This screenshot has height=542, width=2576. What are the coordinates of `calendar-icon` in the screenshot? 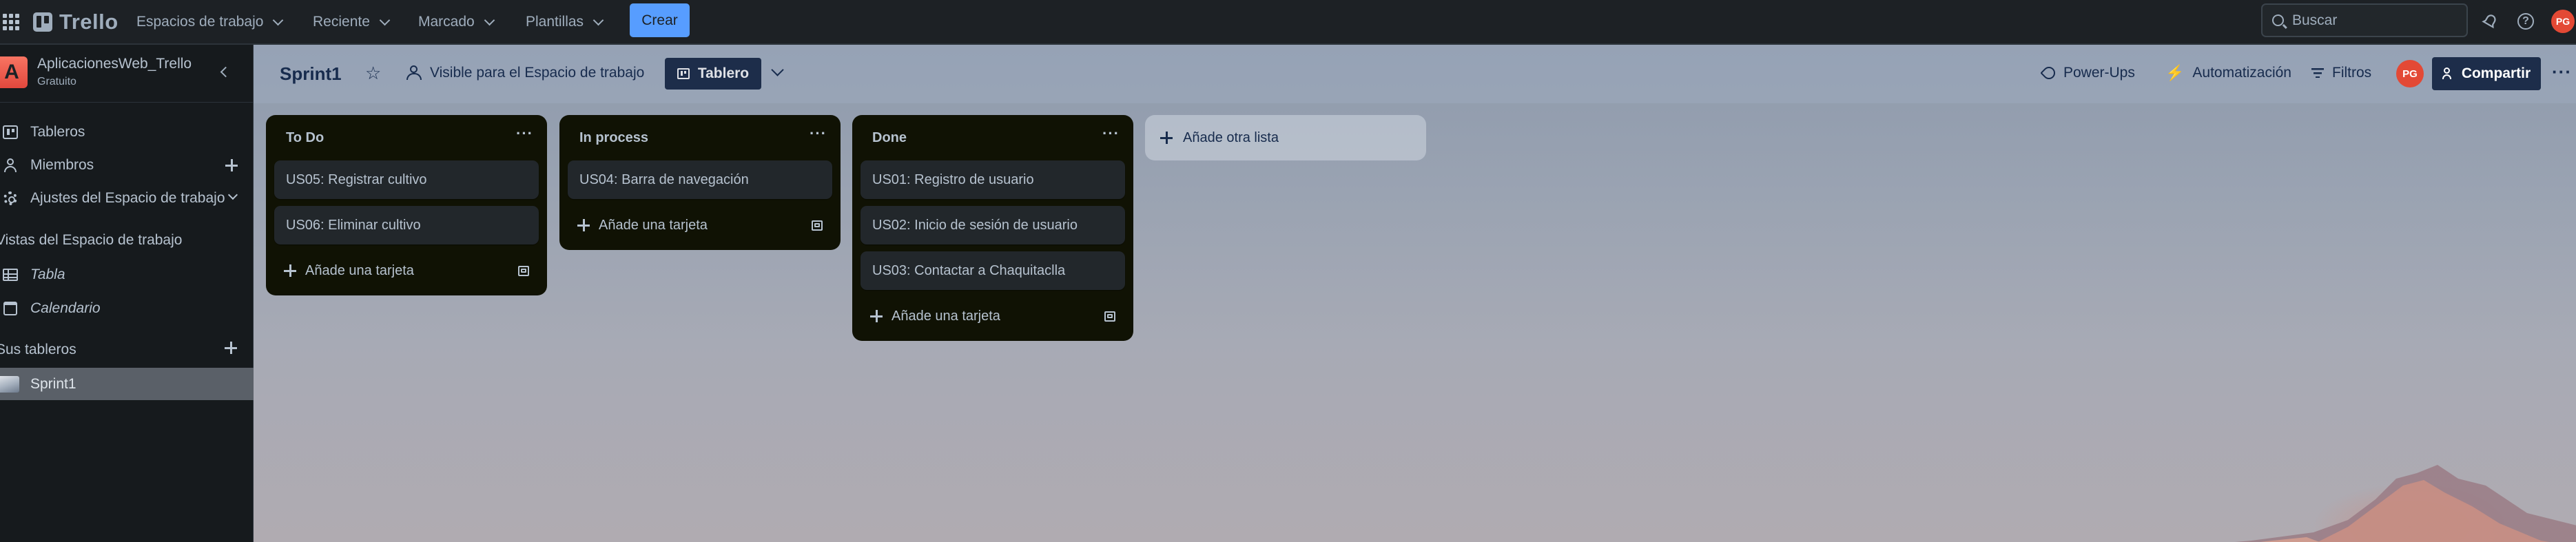 It's located at (10, 308).